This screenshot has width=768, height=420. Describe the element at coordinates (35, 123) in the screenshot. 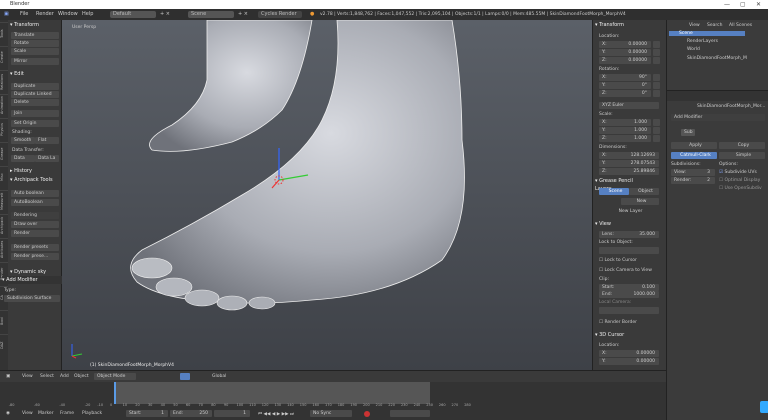

I see `set-origin-button: Set Origin` at that location.